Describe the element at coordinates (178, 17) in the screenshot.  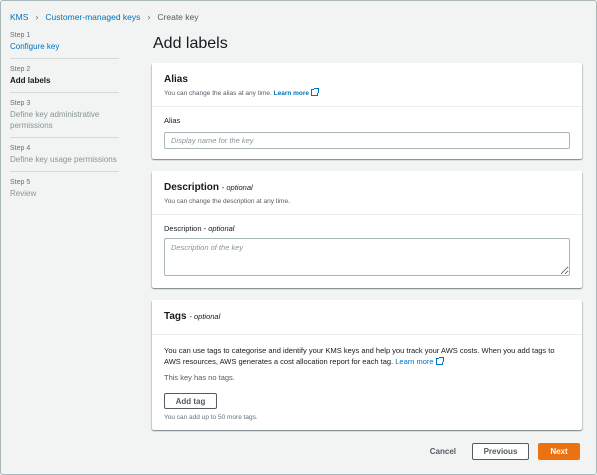
I see `breadcrumb-create-key: Create key` at that location.